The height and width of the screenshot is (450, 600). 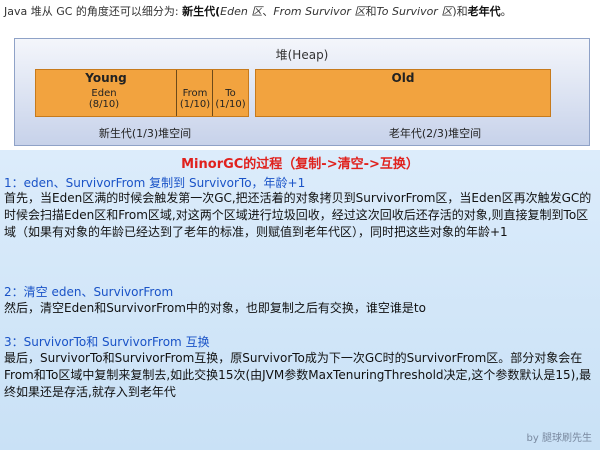 What do you see at coordinates (403, 78) in the screenshot?
I see `old-title: Old` at bounding box center [403, 78].